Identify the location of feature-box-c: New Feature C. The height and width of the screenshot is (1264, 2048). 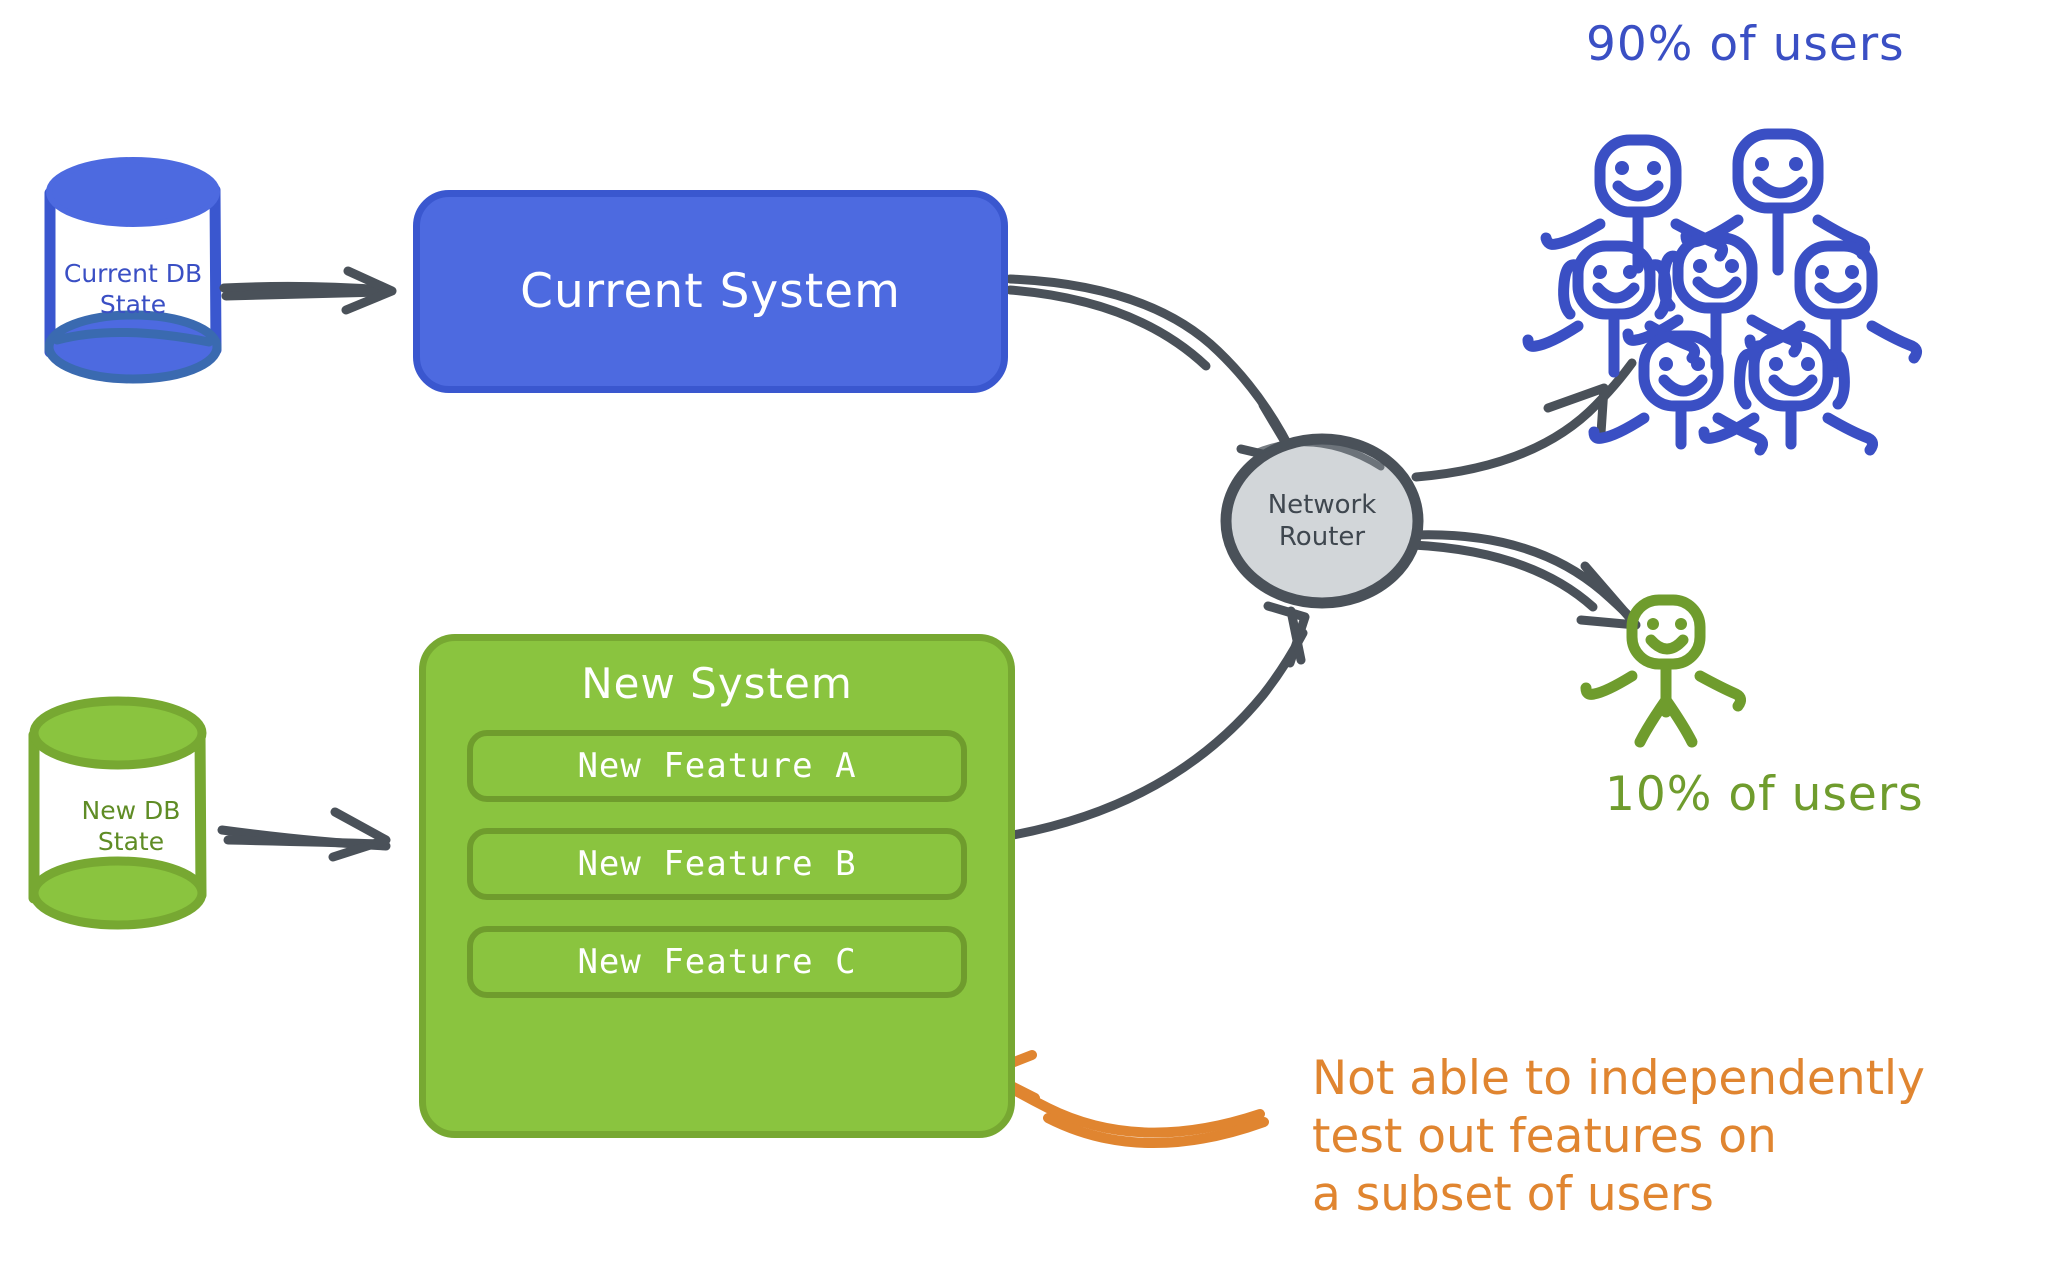
(717, 962).